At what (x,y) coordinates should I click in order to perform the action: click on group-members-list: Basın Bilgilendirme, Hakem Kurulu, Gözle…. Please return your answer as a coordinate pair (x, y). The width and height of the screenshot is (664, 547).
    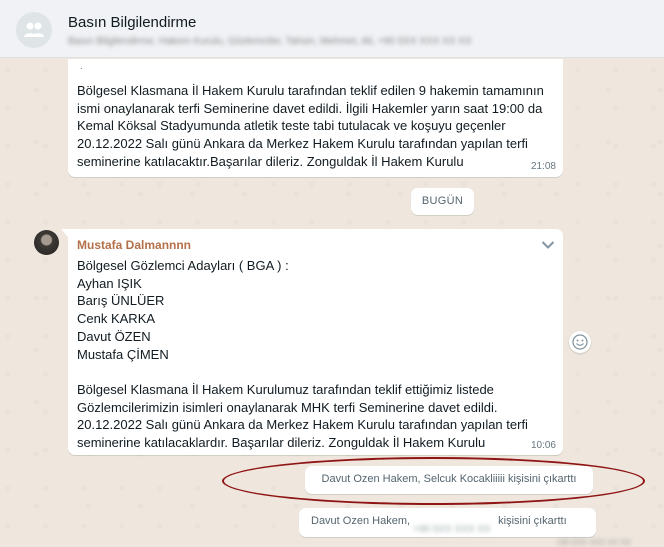
    Looking at the image, I should click on (270, 41).